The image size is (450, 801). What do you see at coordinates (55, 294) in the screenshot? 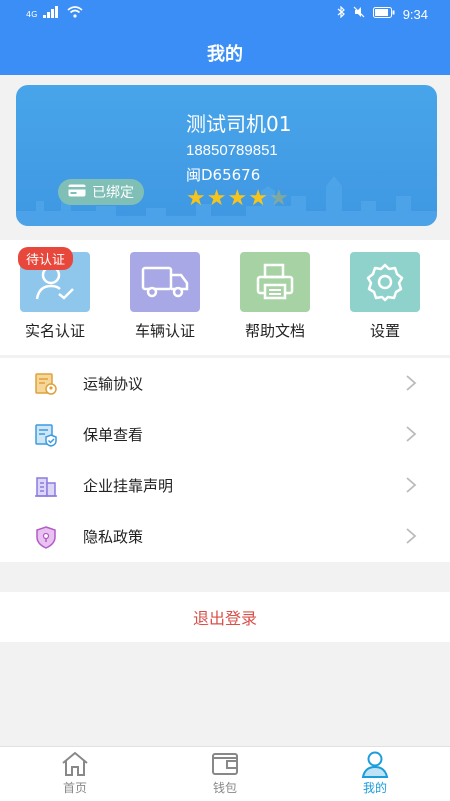
I see `real-name-auth-action: 待认证 实名认证` at bounding box center [55, 294].